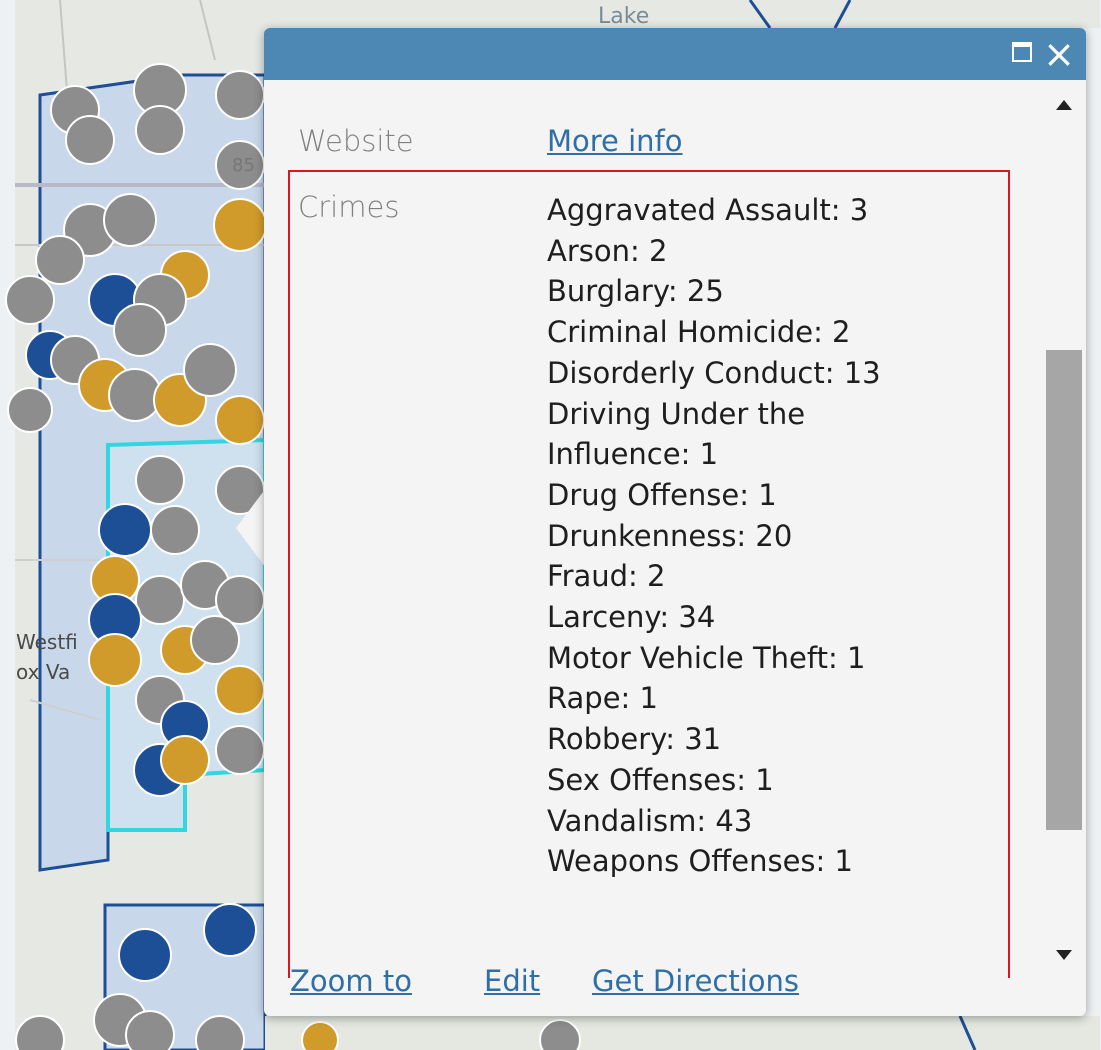 Image resolution: width=1101 pixels, height=1050 pixels. I want to click on crime-item: Influence: 1, so click(633, 454).